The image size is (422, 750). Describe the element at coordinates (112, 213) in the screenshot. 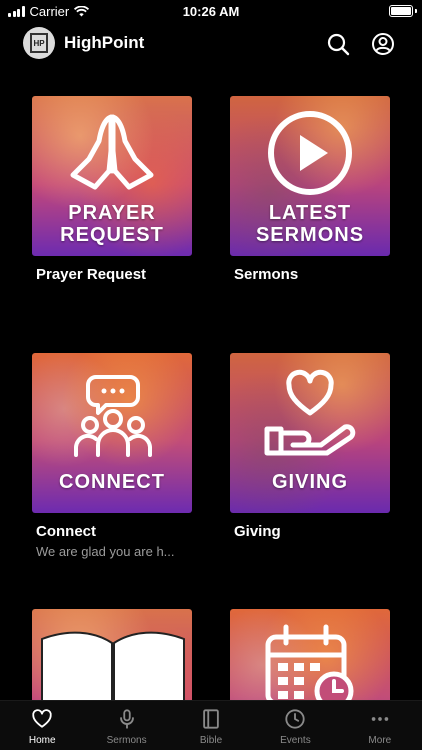

I see `tile-line-1: PRAYER` at that location.